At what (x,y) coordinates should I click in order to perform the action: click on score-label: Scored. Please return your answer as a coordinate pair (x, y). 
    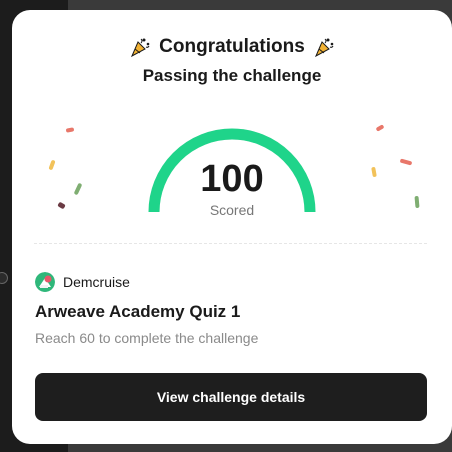
    Looking at the image, I should click on (232, 210).